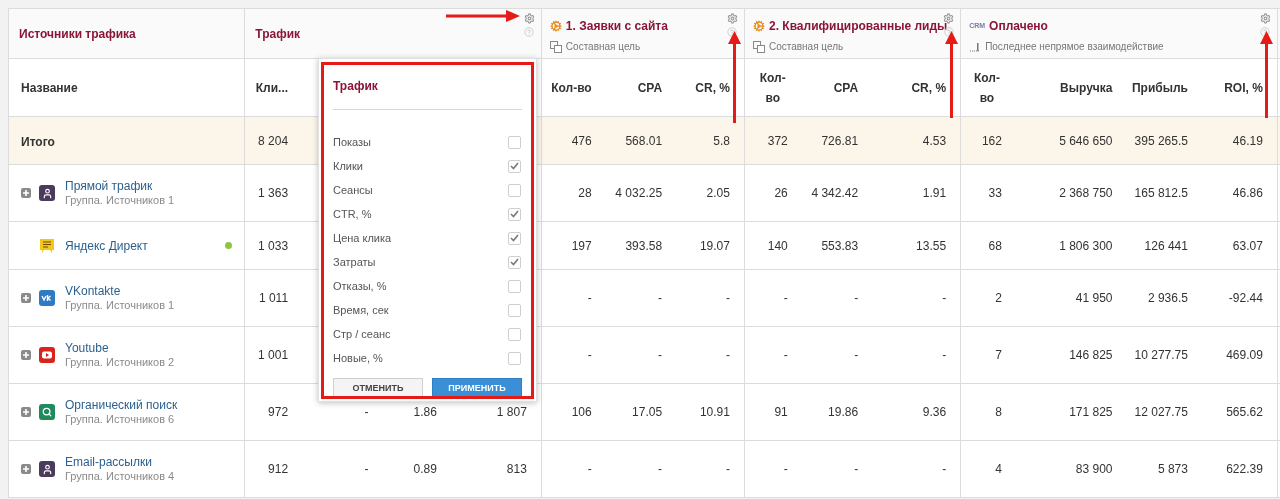 Image resolution: width=1280 pixels, height=499 pixels. Describe the element at coordinates (120, 186) in the screenshot. I see `source-link: Прямой трафик` at that location.